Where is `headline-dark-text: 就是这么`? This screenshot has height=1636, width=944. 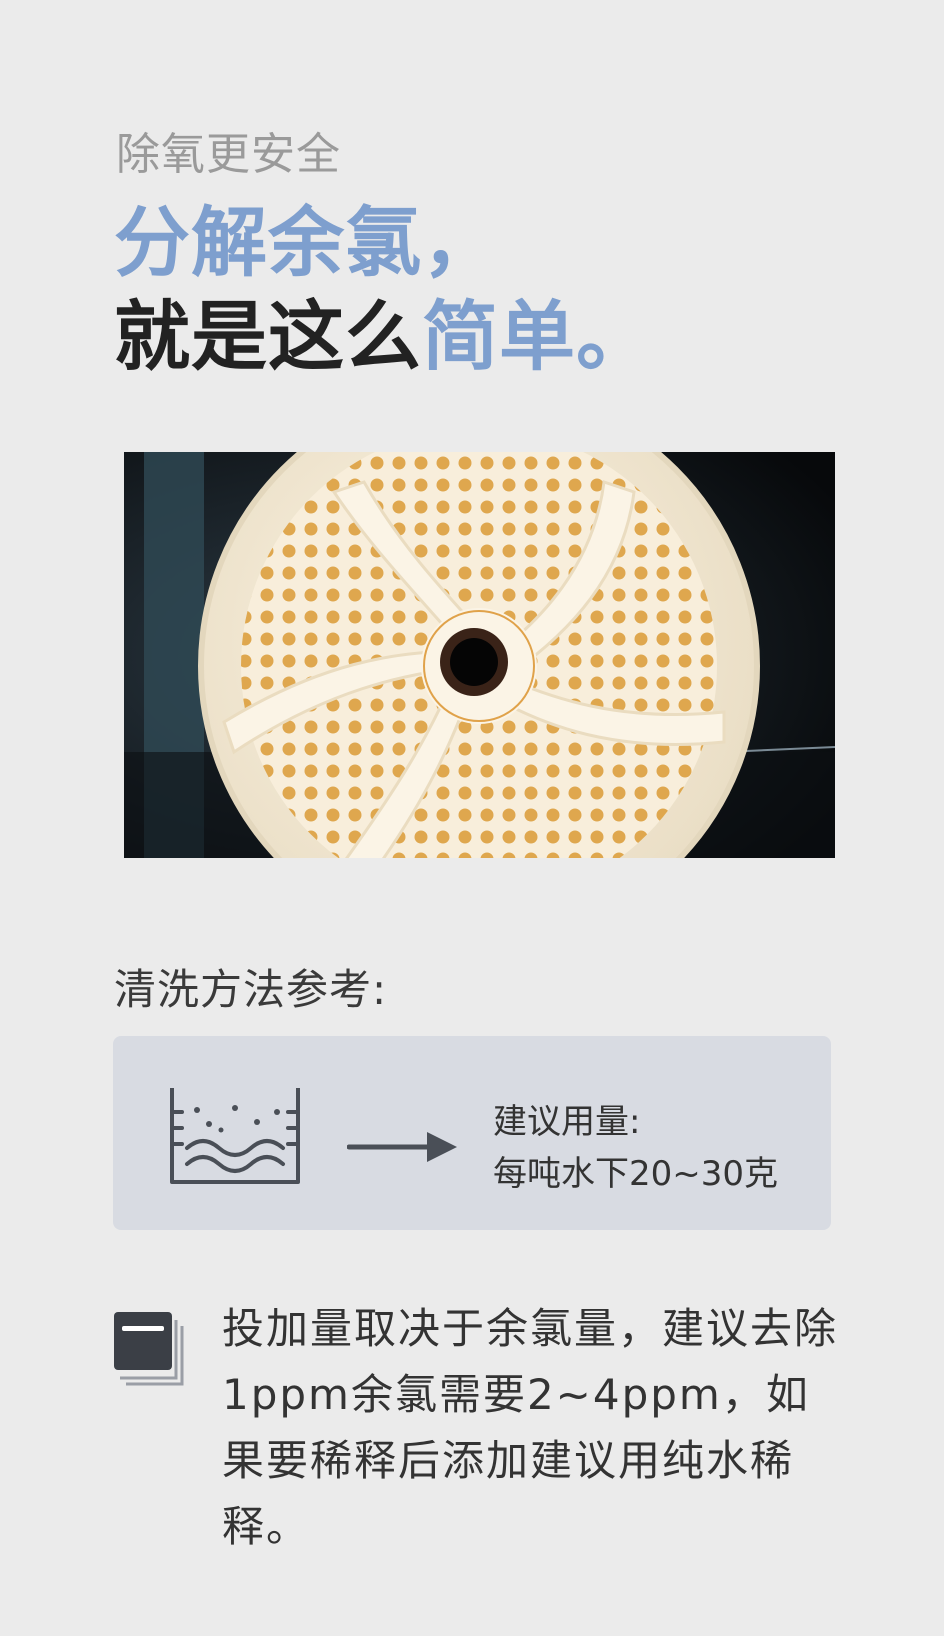
headline-dark-text: 就是这么 is located at coordinates (268, 336).